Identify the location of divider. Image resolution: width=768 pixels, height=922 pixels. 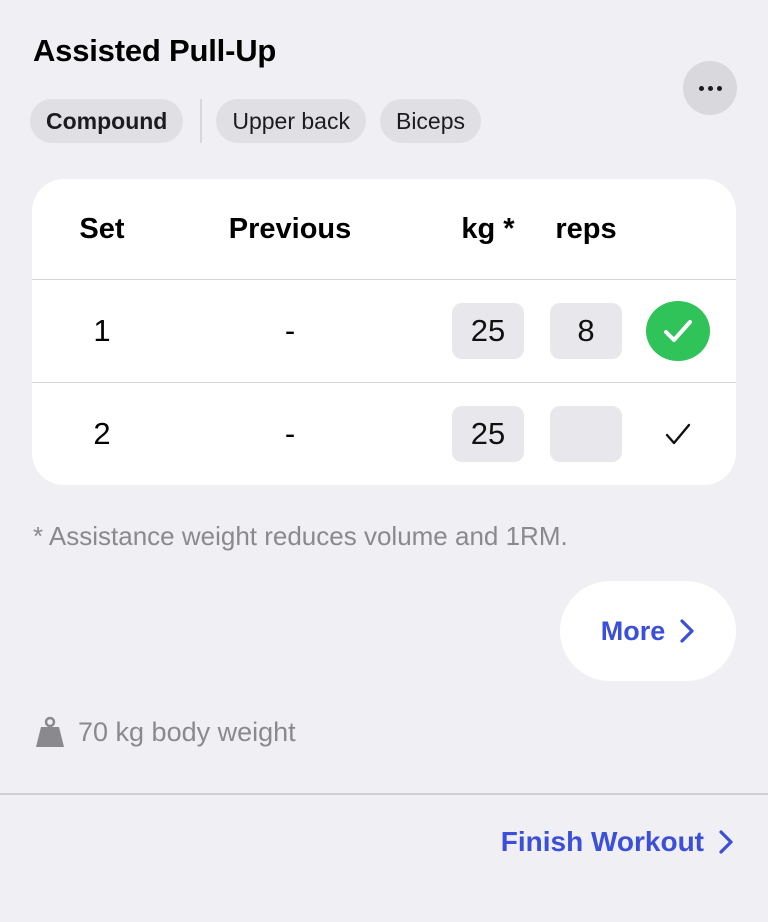
(384, 794).